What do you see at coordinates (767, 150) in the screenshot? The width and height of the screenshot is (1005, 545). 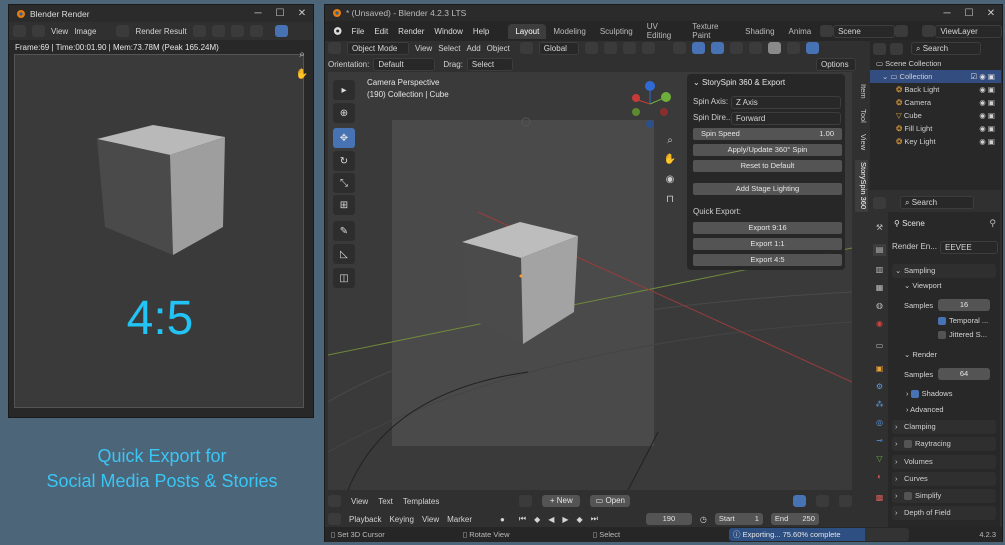 I see `apply-spin-button: Apply/Update 360° Spin` at bounding box center [767, 150].